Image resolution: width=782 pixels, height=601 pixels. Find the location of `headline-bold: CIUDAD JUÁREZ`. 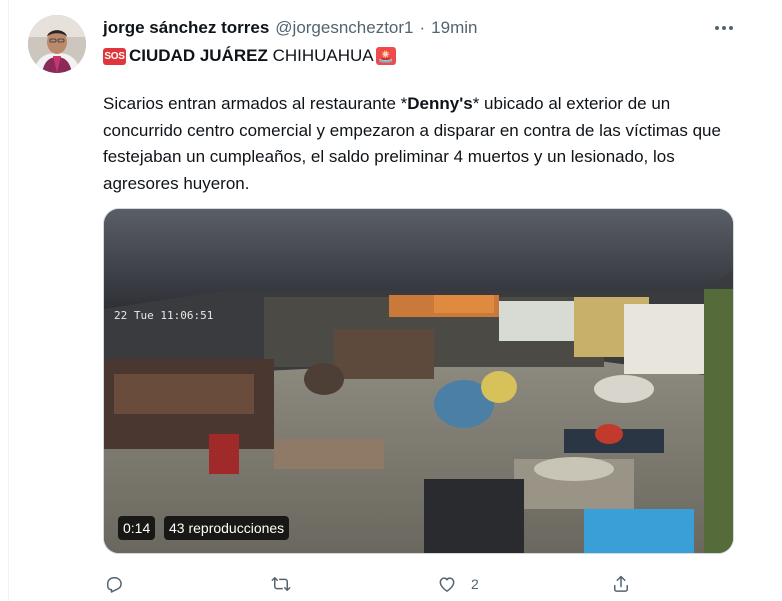

headline-bold: CIUDAD JUÁREZ is located at coordinates (198, 55).